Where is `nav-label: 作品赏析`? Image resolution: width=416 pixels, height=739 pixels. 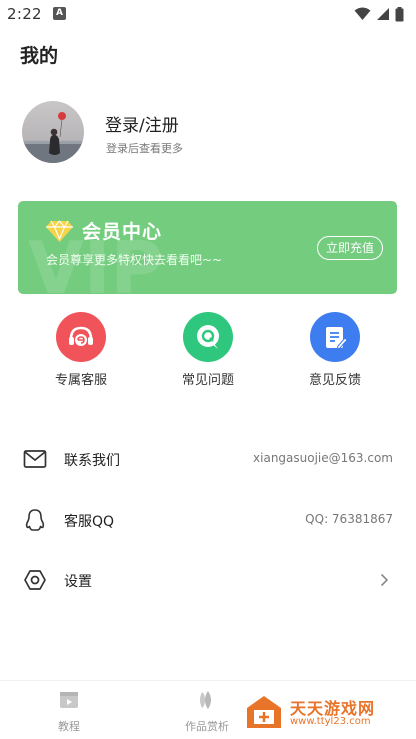
nav-label: 作品赏析 is located at coordinates (207, 726).